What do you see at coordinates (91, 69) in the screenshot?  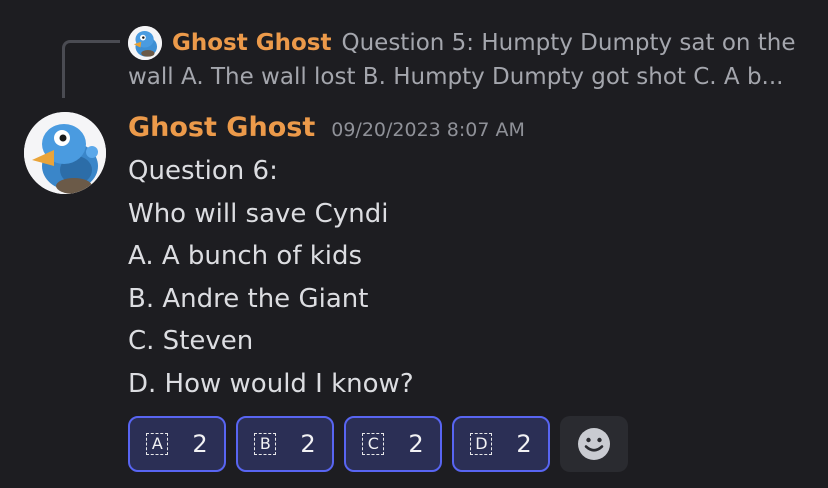 I see `reply-connector` at bounding box center [91, 69].